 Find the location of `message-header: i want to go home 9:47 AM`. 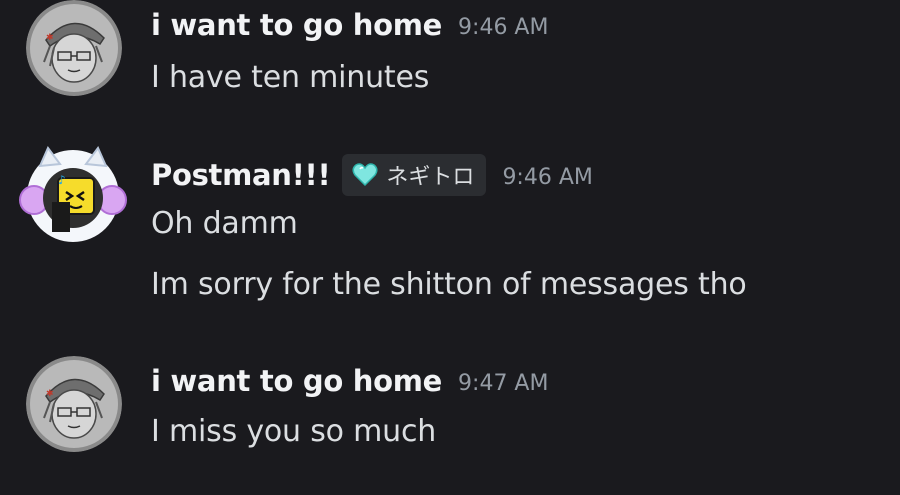

message-header: i want to go home 9:47 AM is located at coordinates (349, 381).